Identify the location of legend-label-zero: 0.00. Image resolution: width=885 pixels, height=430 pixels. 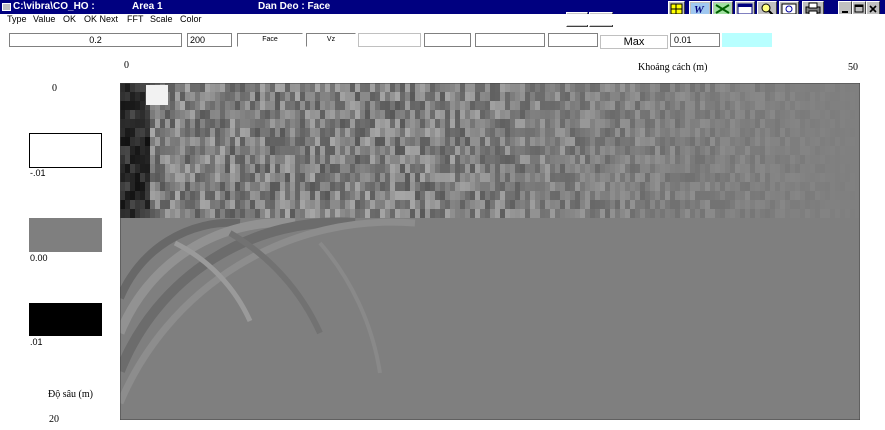
(39, 258).